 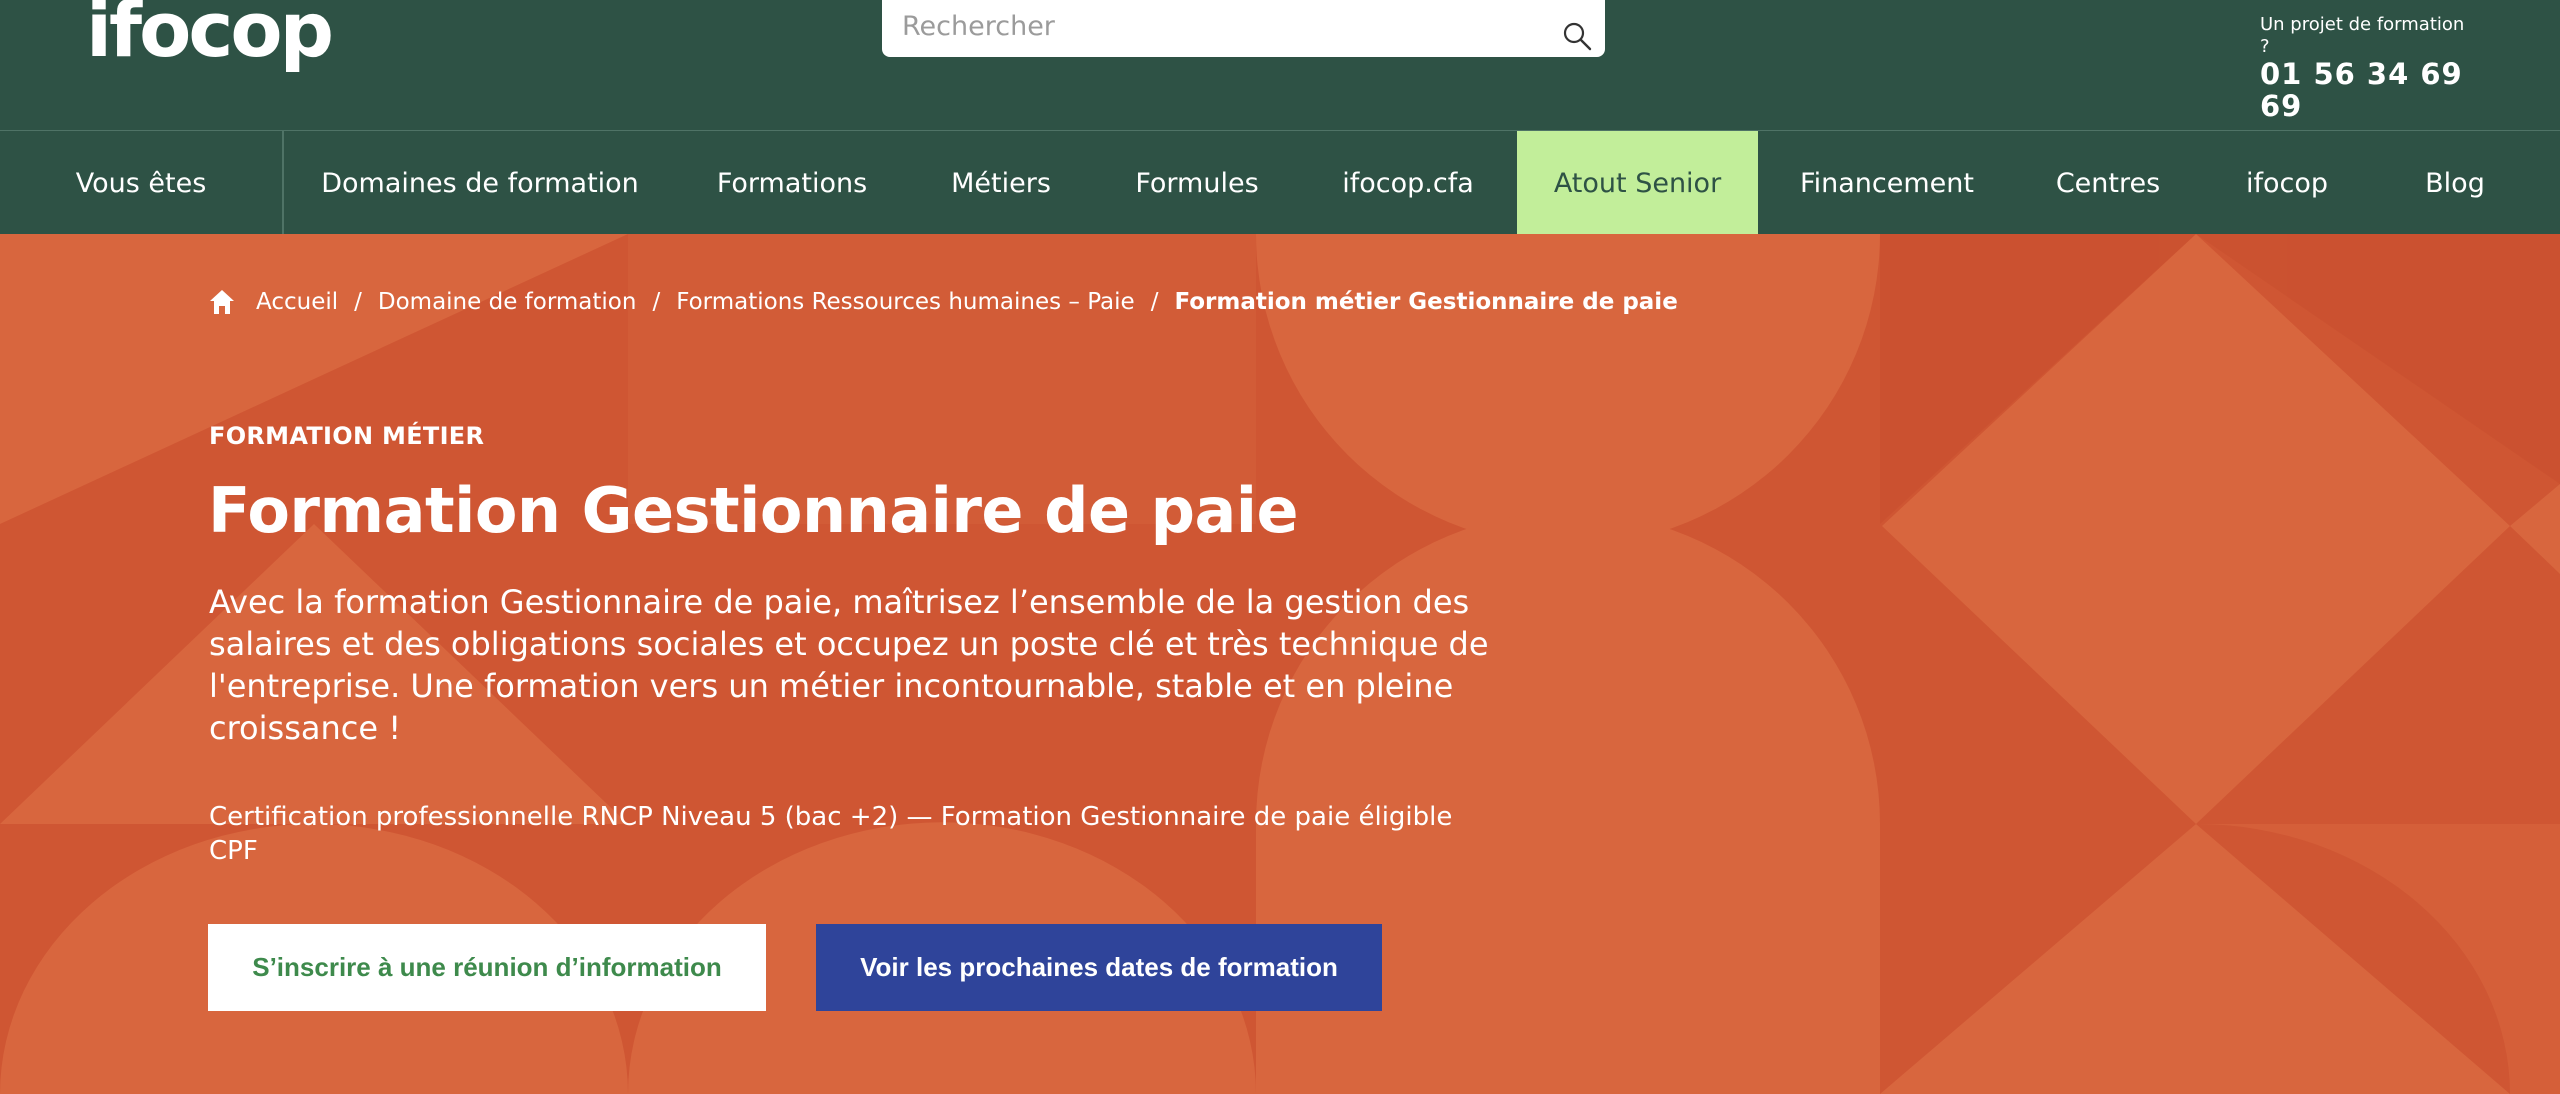 I want to click on ifocop-logo: ifocop, so click(x=210, y=34).